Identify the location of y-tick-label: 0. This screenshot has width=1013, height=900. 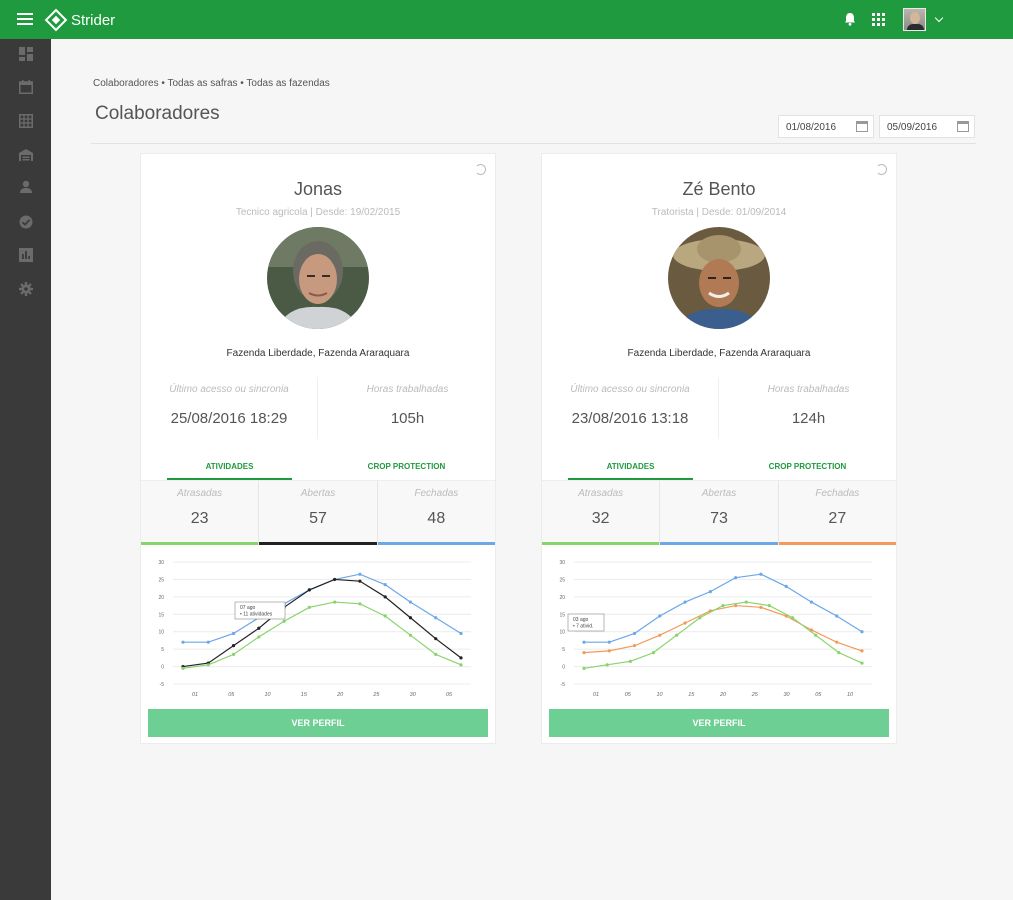
(162, 668).